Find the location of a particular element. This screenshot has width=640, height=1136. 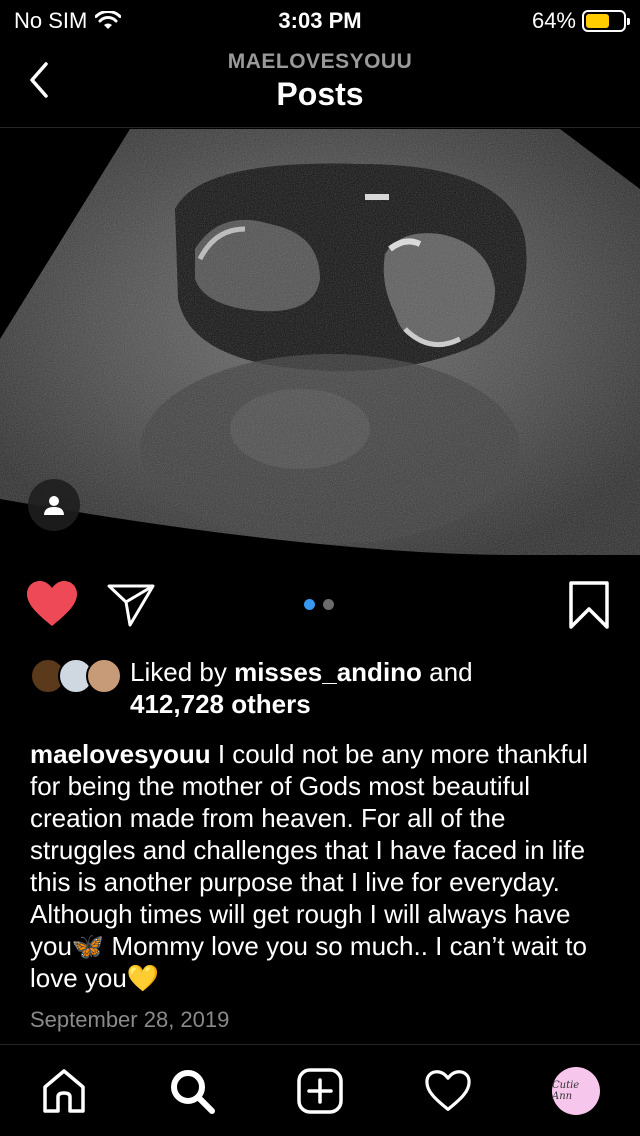

header-username: MAELOVESYOUU is located at coordinates (320, 61).